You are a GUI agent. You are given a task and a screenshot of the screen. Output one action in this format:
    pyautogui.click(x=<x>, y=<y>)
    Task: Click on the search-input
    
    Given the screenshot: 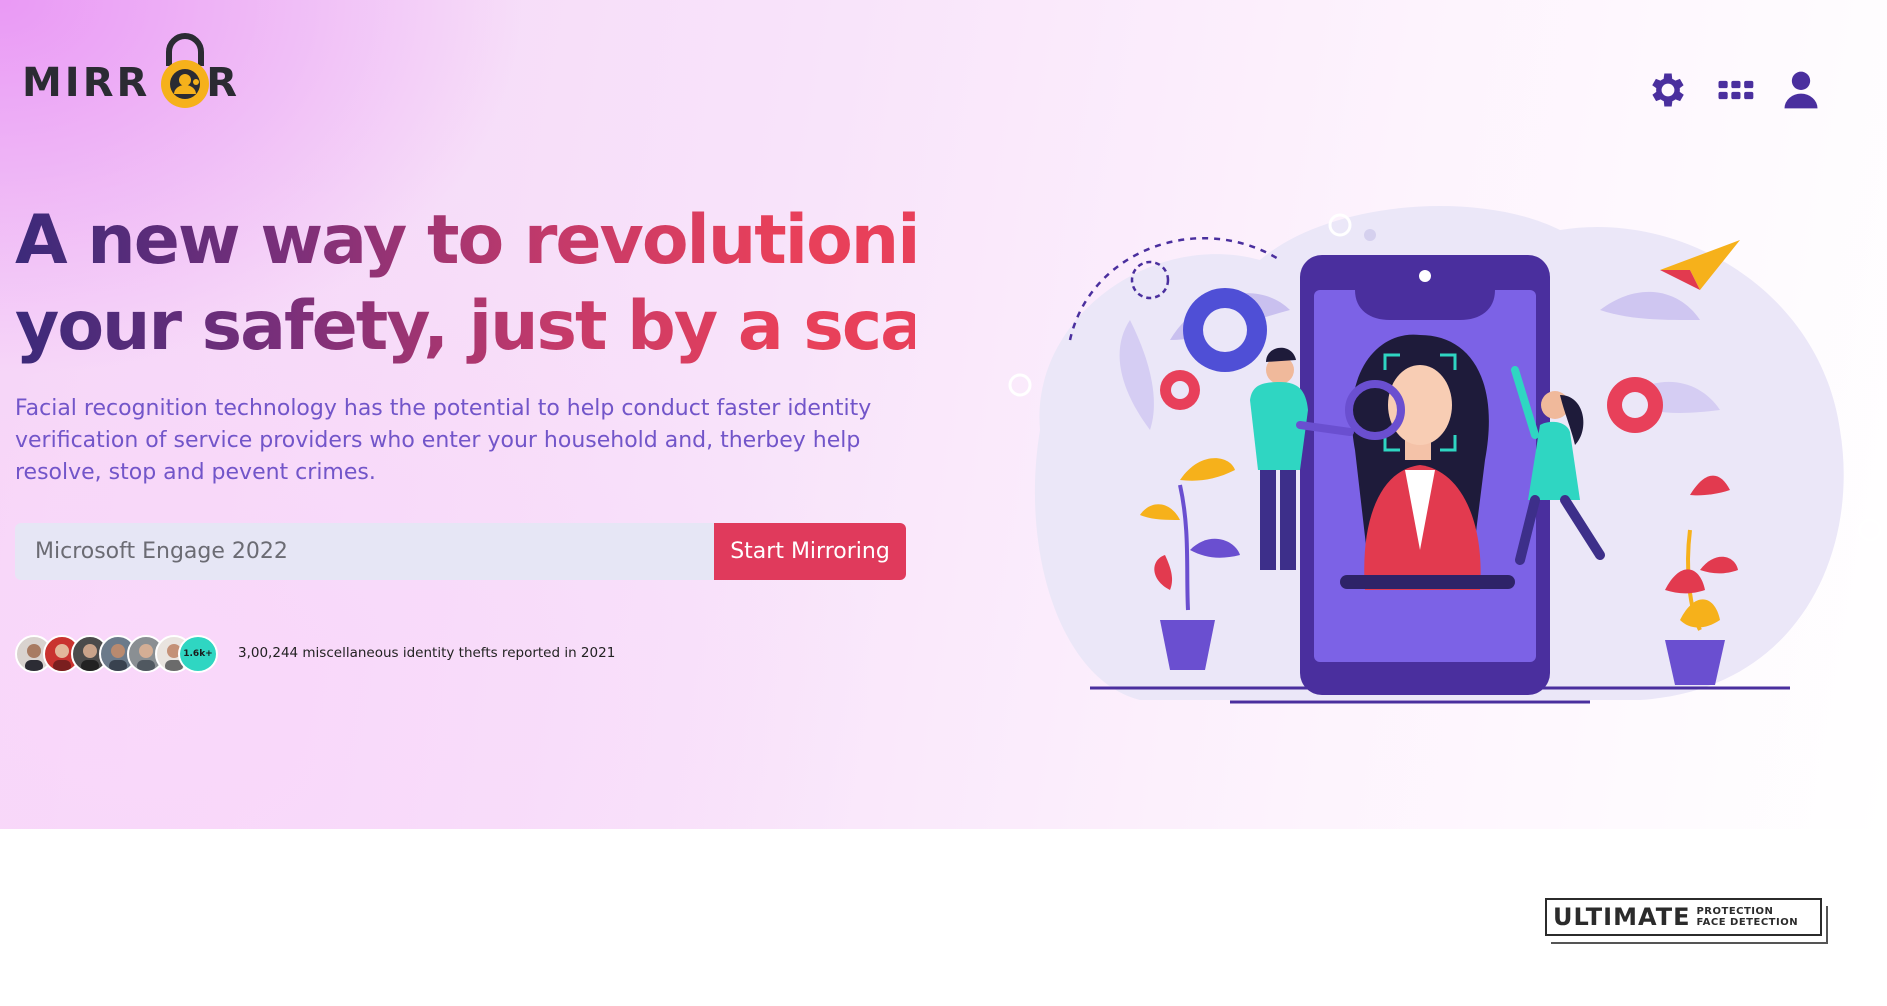 What is the action you would take?
    pyautogui.click(x=364, y=551)
    